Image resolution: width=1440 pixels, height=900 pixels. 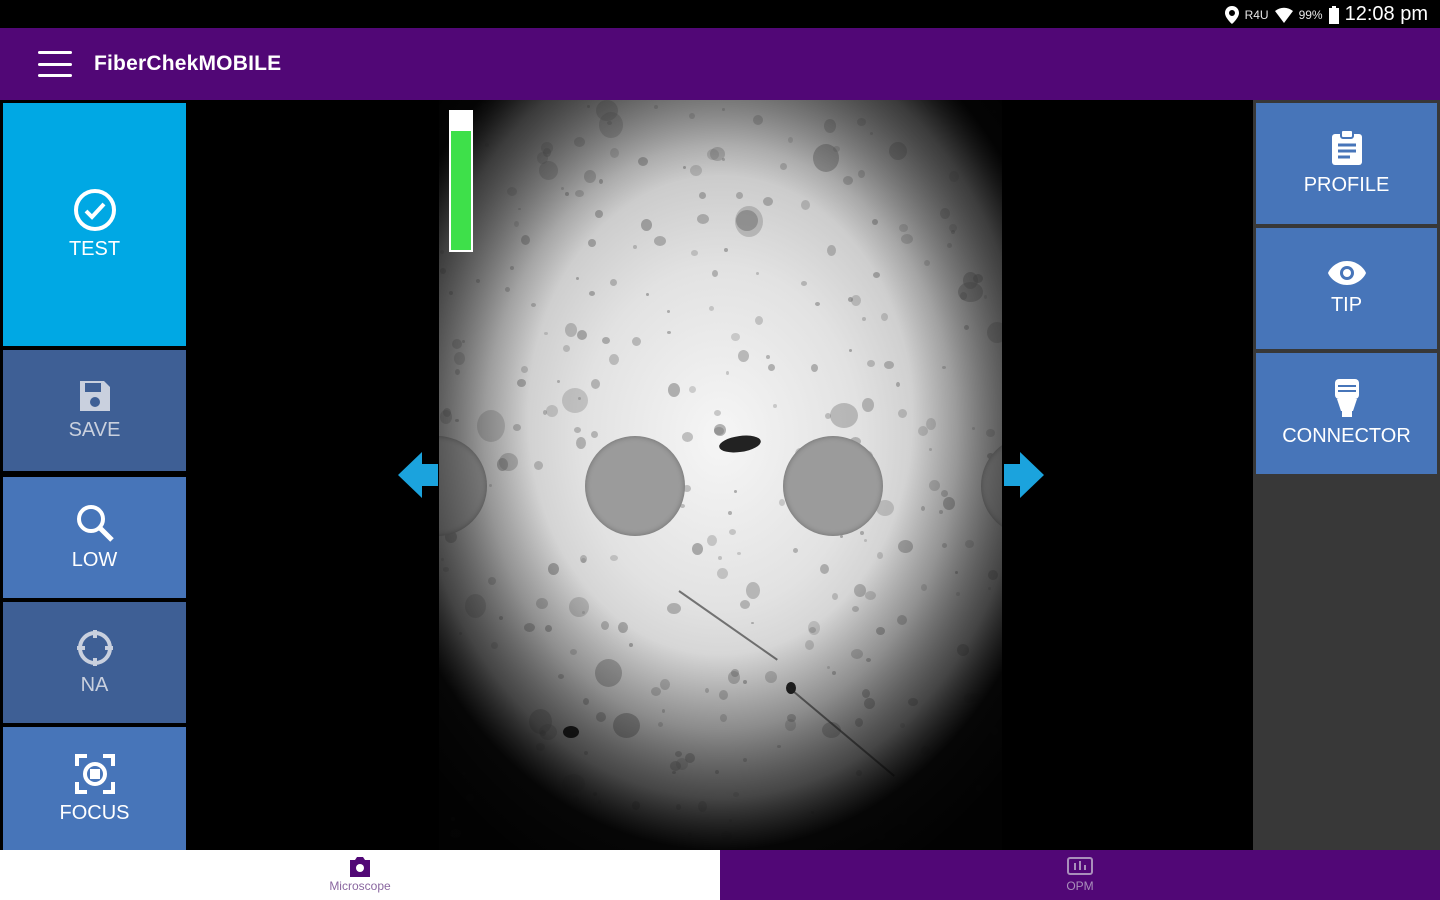 I want to click on next-fiber-arrow-icon, so click(x=1024, y=475).